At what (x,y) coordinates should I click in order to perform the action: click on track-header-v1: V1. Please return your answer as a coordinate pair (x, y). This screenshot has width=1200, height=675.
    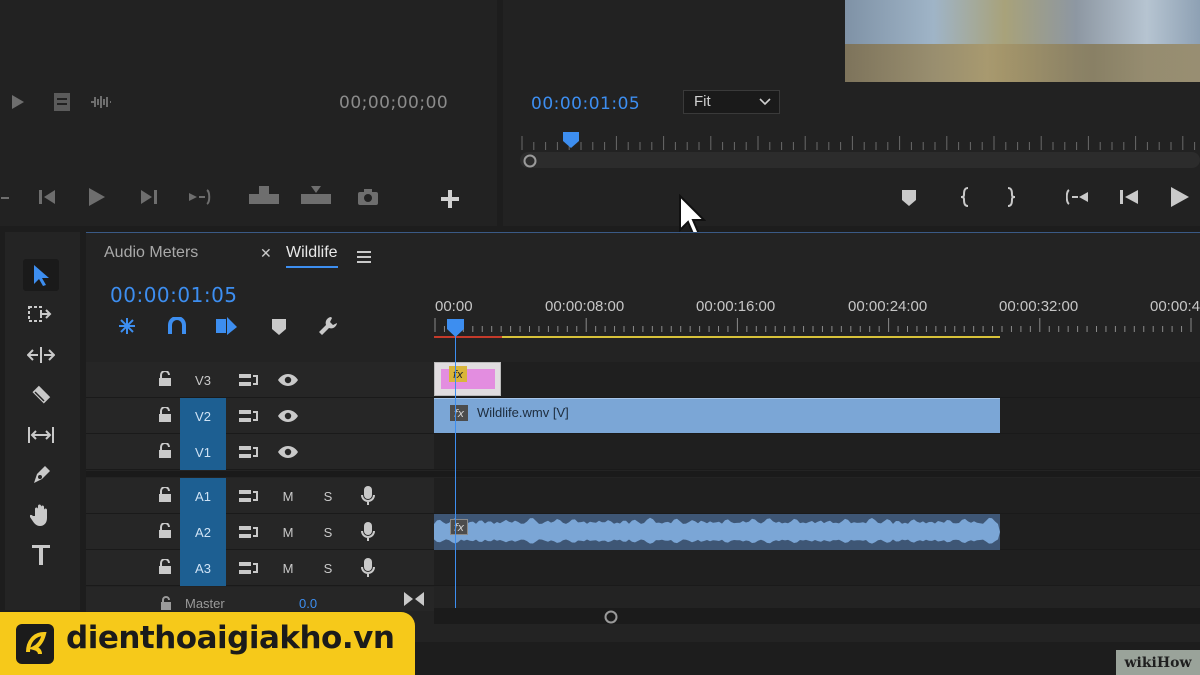
    Looking at the image, I should click on (260, 452).